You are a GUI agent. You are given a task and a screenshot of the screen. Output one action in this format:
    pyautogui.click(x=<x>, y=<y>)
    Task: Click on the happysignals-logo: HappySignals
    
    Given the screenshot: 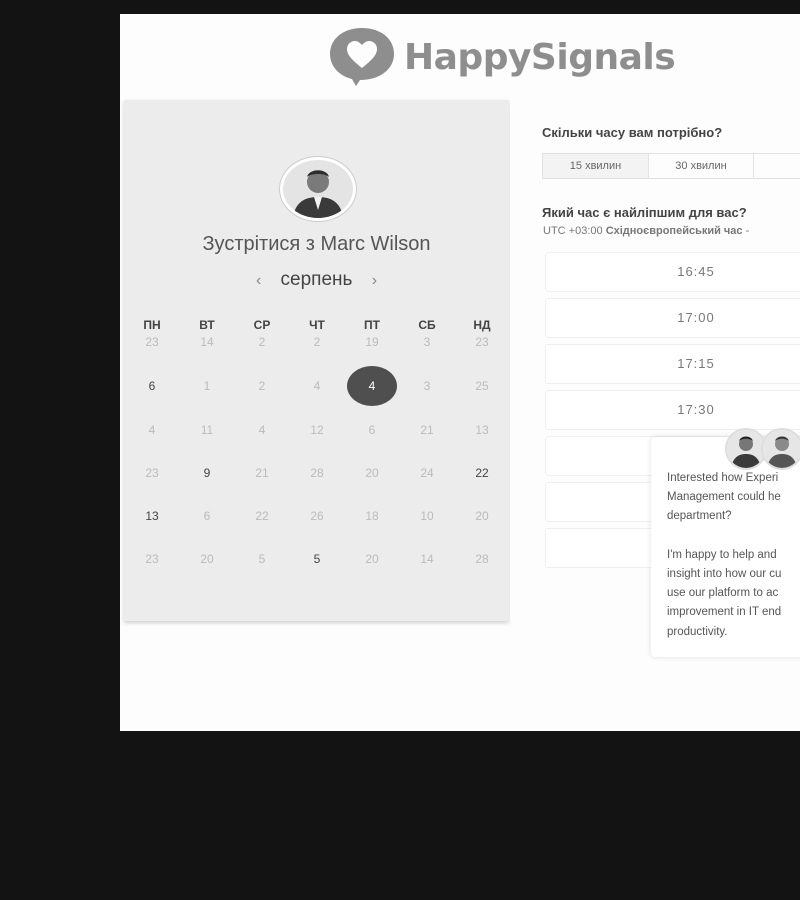 What is the action you would take?
    pyautogui.click(x=501, y=57)
    